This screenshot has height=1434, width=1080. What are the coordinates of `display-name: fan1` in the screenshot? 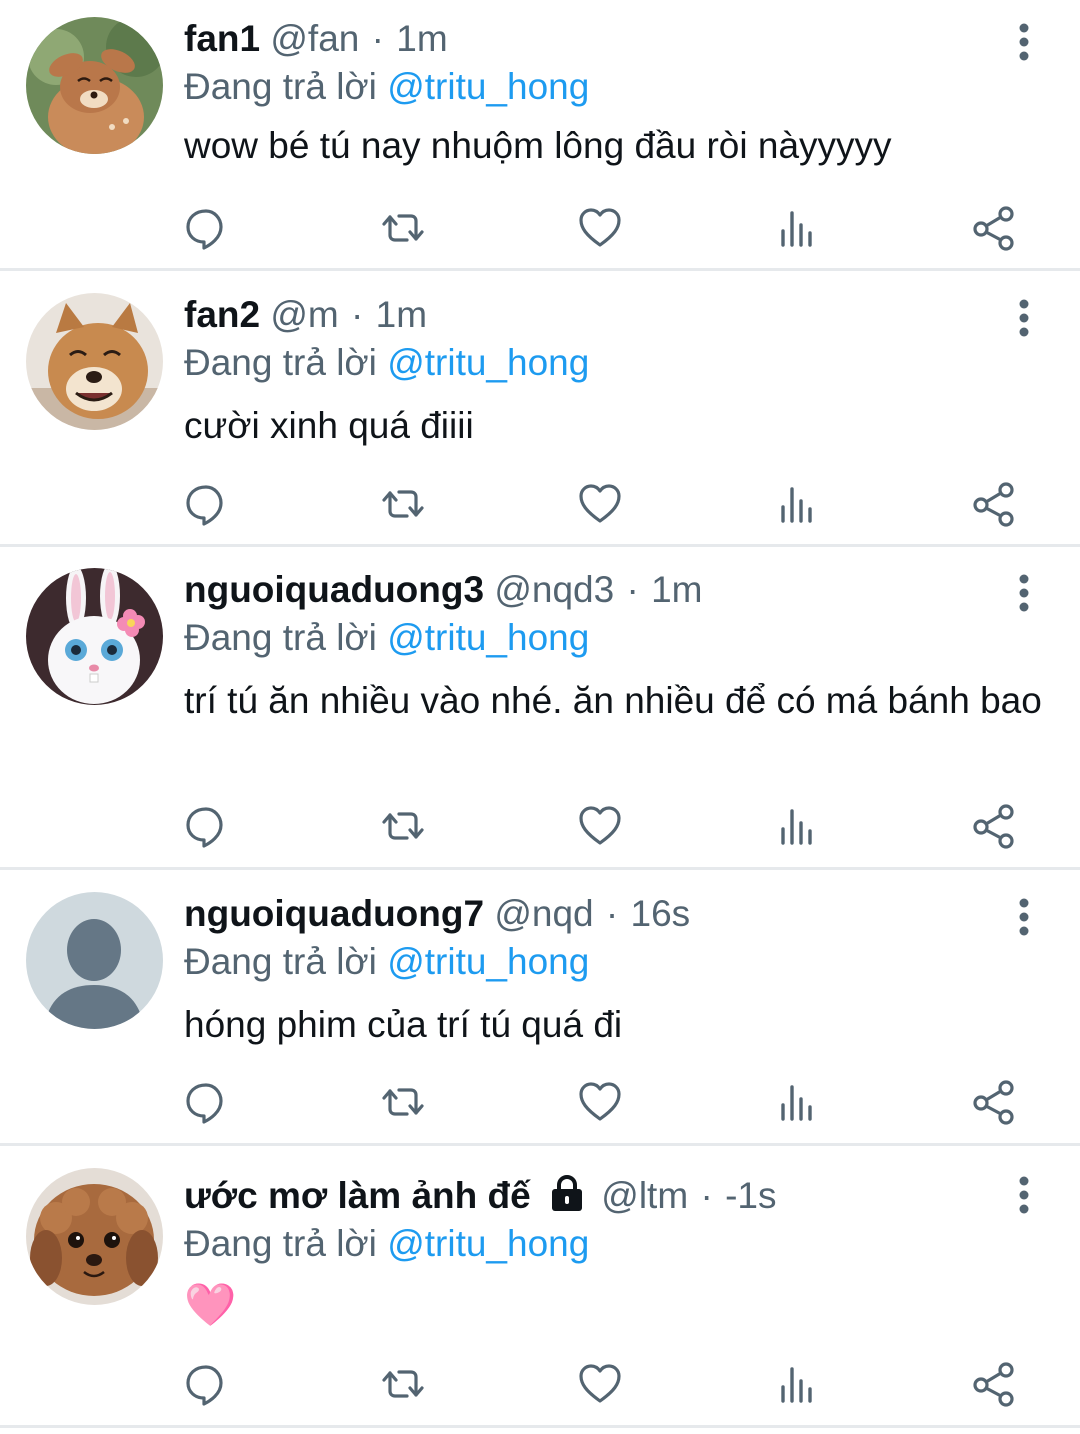 It's located at (222, 38).